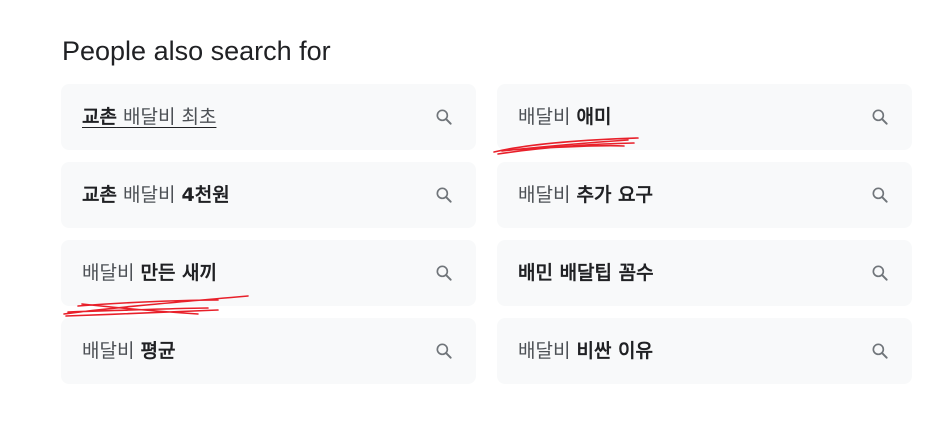 The width and height of the screenshot is (932, 434). I want to click on related-search-chip: 배달비 만든 새끼, so click(268, 273).